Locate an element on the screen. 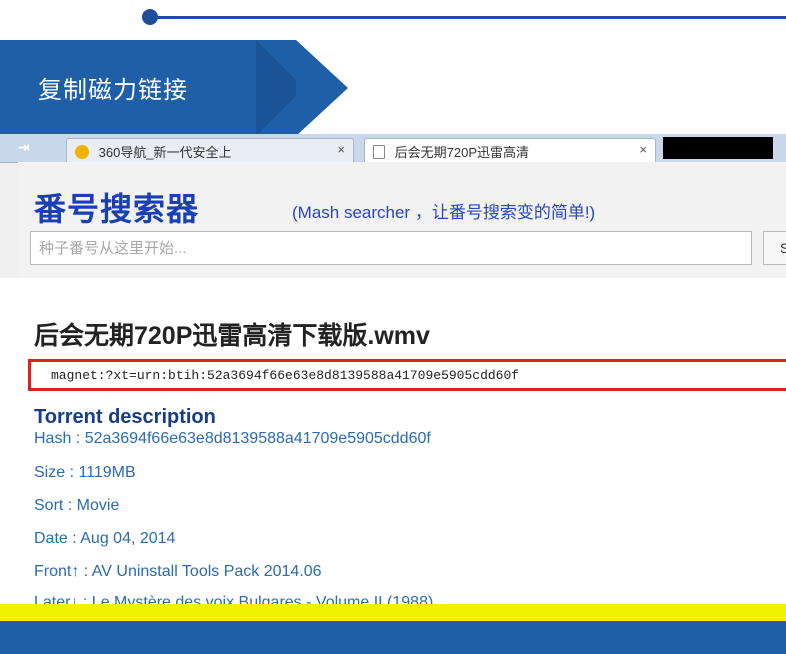 The width and height of the screenshot is (786, 654). progress-dot is located at coordinates (150, 17).